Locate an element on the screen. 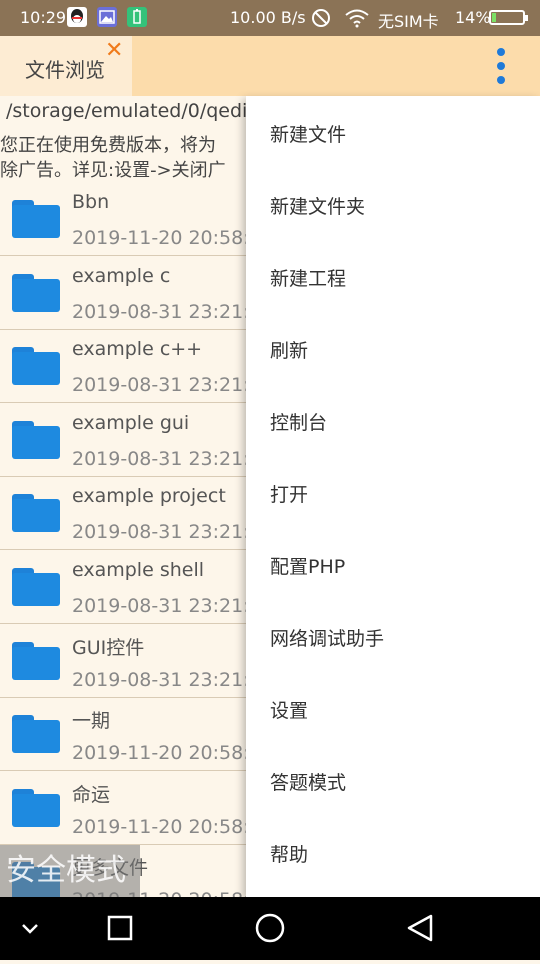  file-name: example gui is located at coordinates (131, 422).